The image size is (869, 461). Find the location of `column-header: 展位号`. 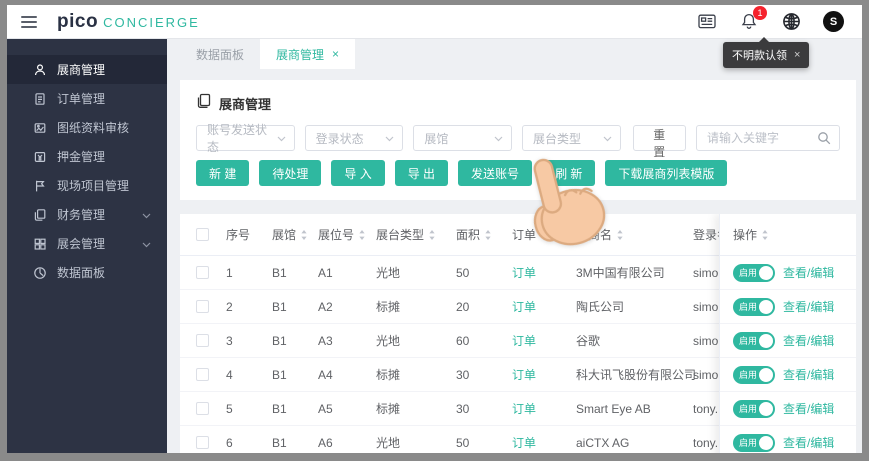

column-header: 展位号 is located at coordinates (347, 234).